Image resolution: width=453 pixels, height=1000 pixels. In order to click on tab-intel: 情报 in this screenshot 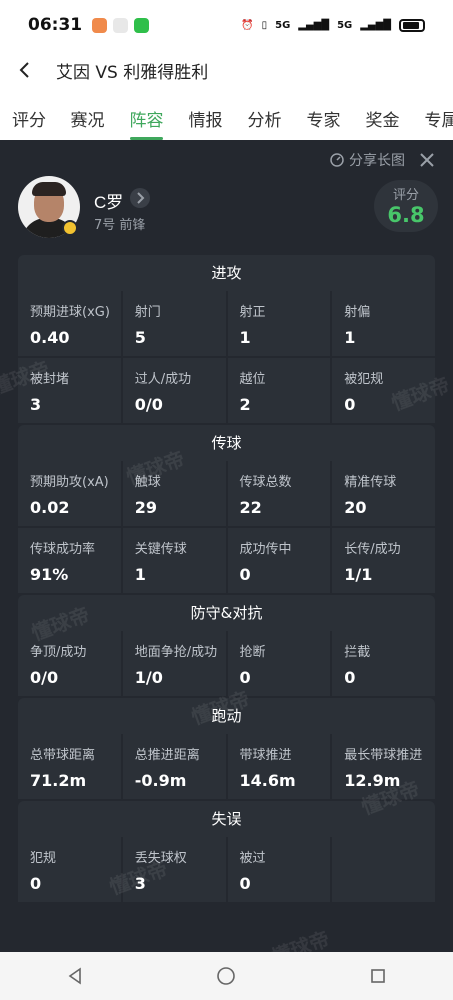, I will do `click(205, 118)`.